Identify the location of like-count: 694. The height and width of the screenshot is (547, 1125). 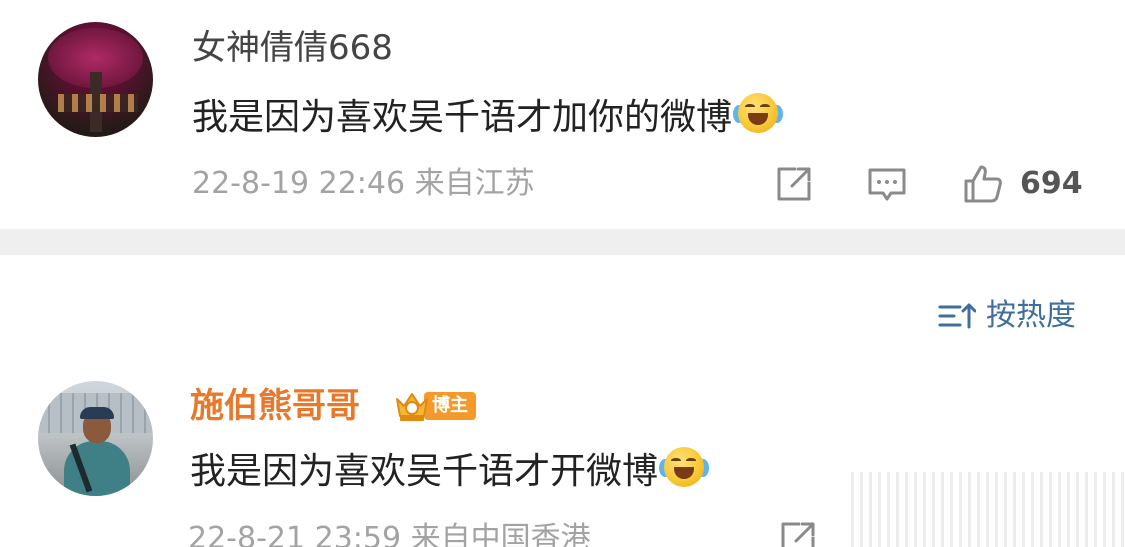
(1051, 183).